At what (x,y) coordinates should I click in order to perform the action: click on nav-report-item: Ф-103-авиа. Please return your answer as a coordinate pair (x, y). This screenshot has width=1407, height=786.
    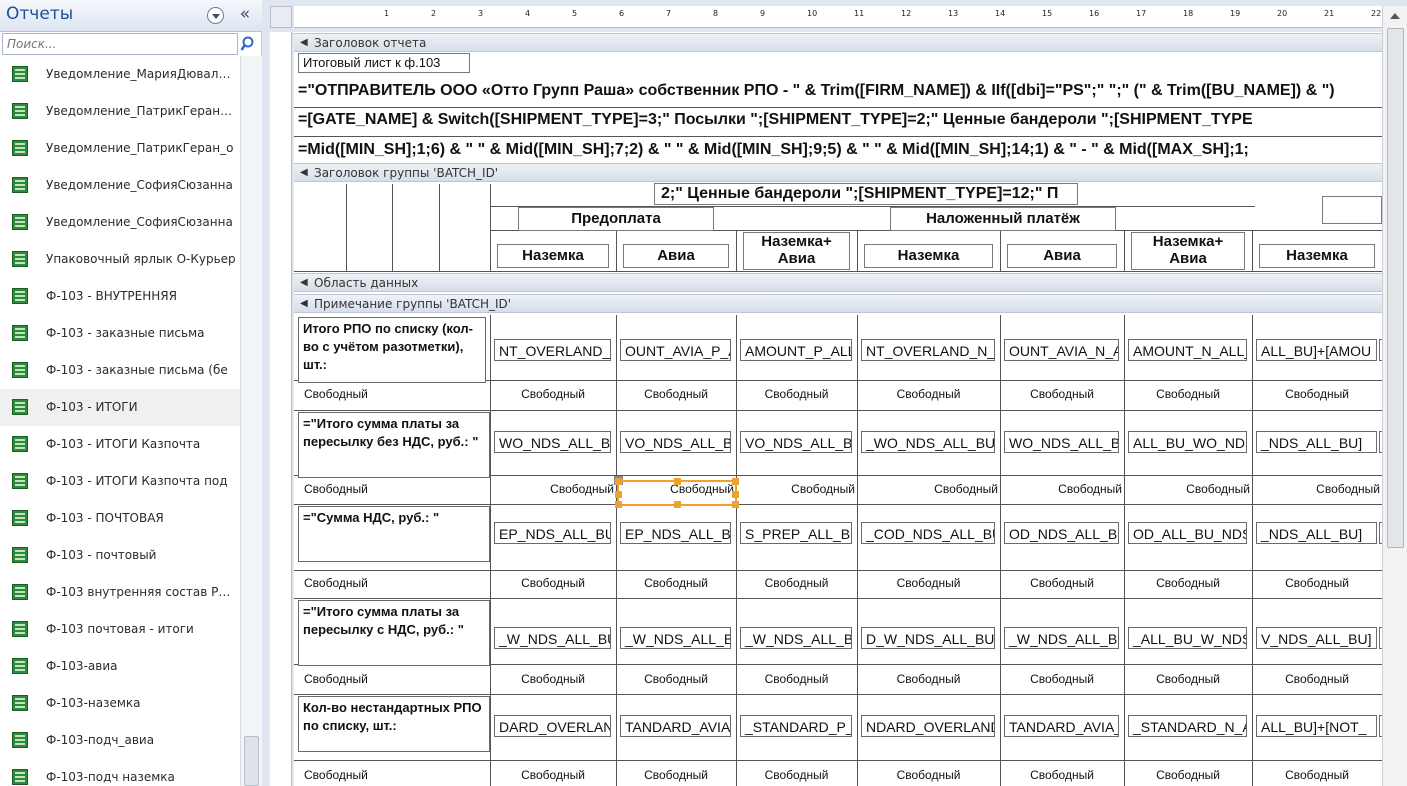
    Looking at the image, I should click on (120, 666).